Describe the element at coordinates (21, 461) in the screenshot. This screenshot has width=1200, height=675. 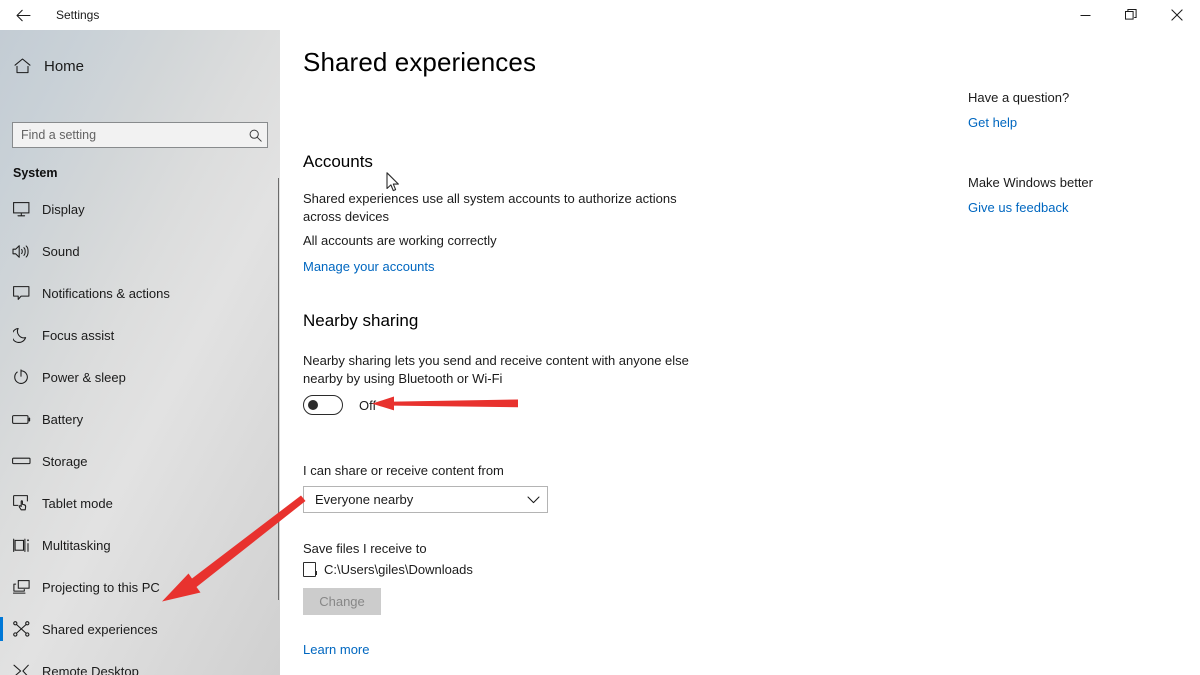
I see `storage-icon` at that location.